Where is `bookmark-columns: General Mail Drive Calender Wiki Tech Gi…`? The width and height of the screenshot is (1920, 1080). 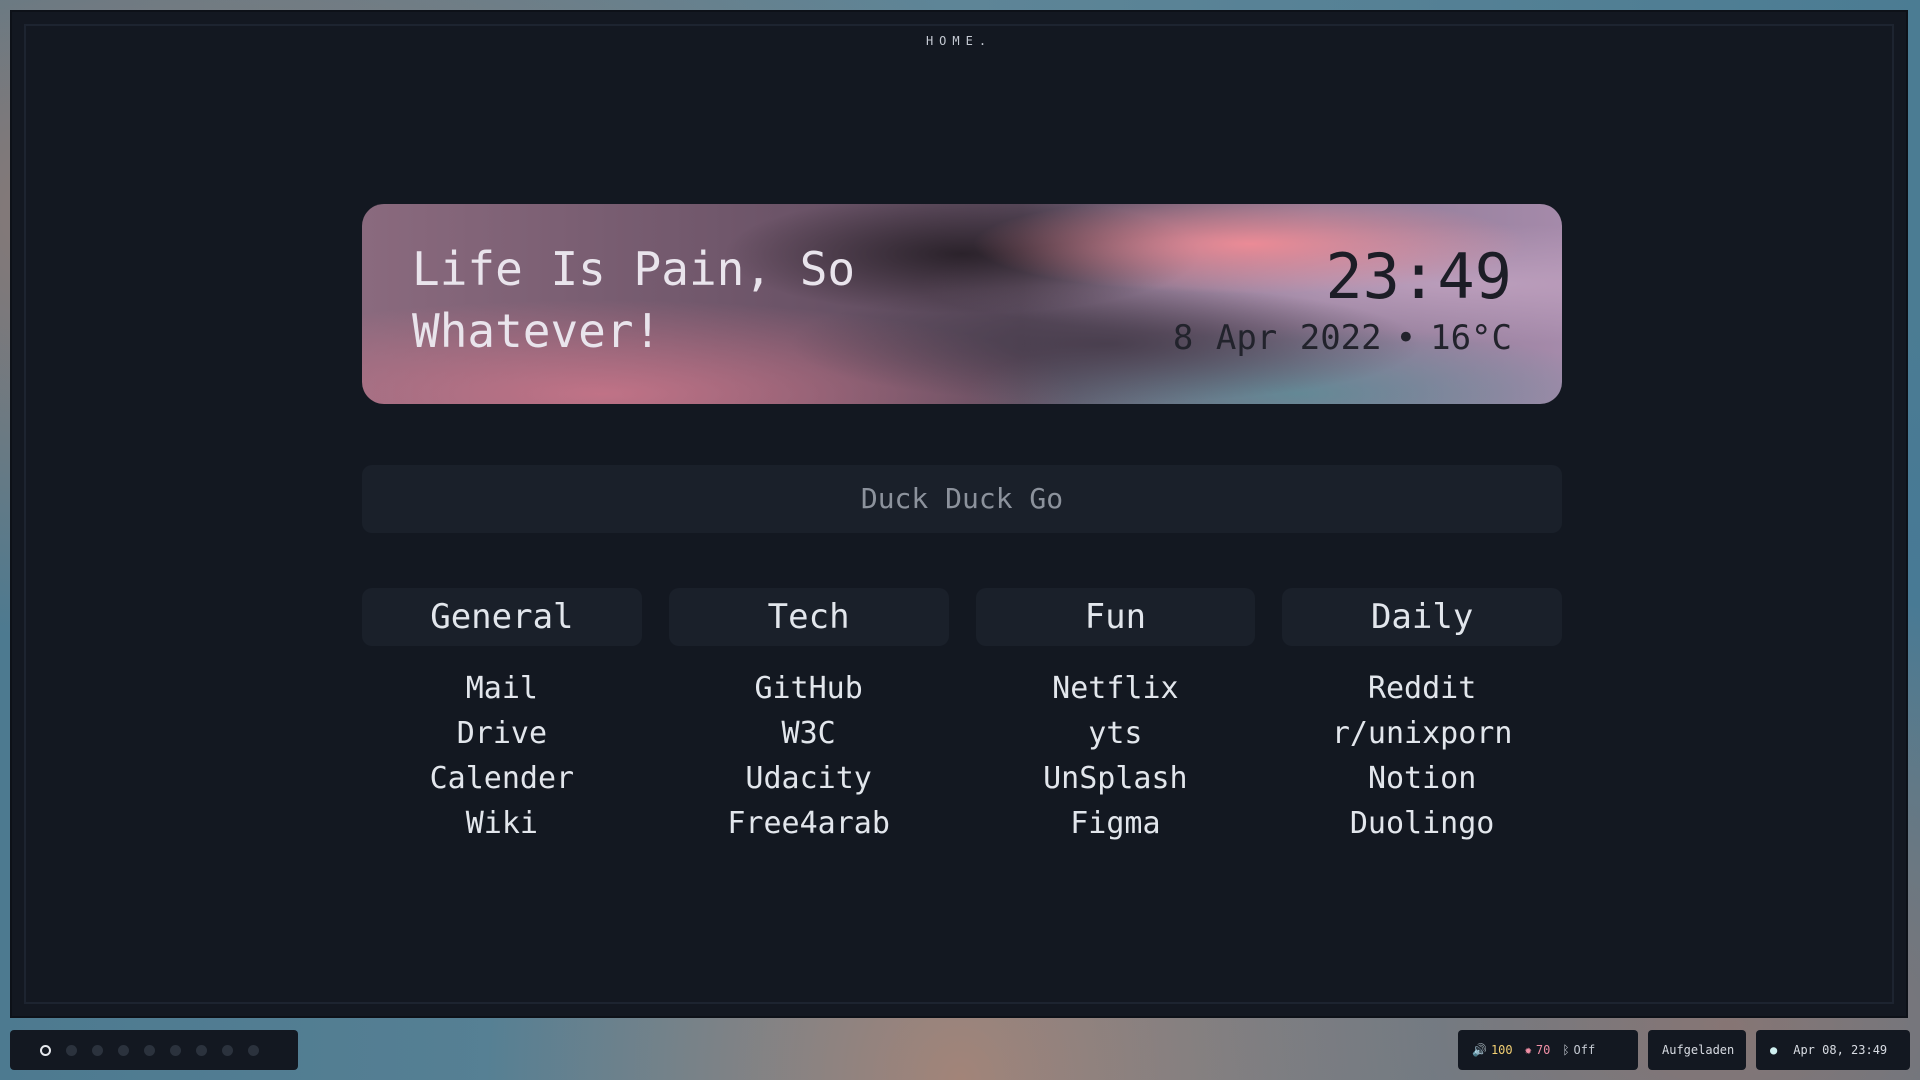
bookmark-columns: General Mail Drive Calender Wiki Tech Gi… is located at coordinates (962, 717).